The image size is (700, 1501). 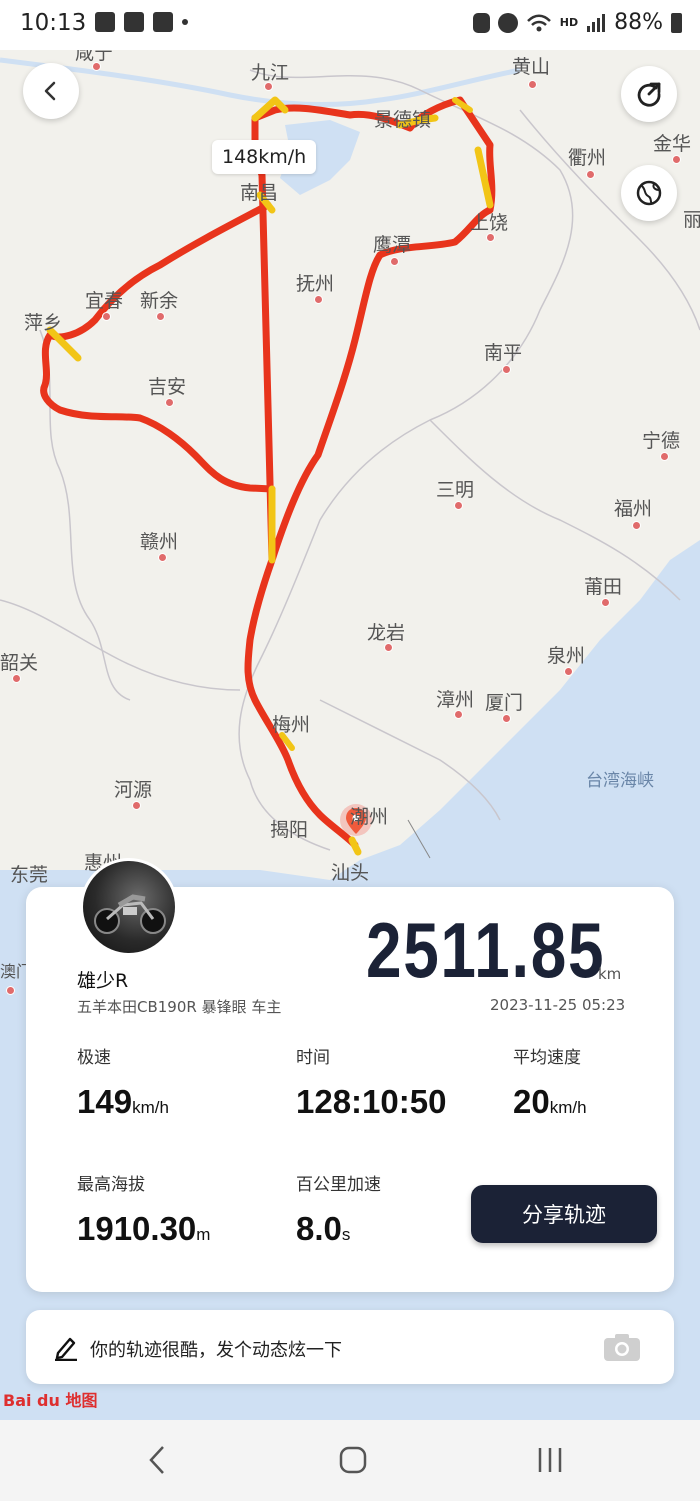 I want to click on city-label: 河源, so click(x=133, y=790).